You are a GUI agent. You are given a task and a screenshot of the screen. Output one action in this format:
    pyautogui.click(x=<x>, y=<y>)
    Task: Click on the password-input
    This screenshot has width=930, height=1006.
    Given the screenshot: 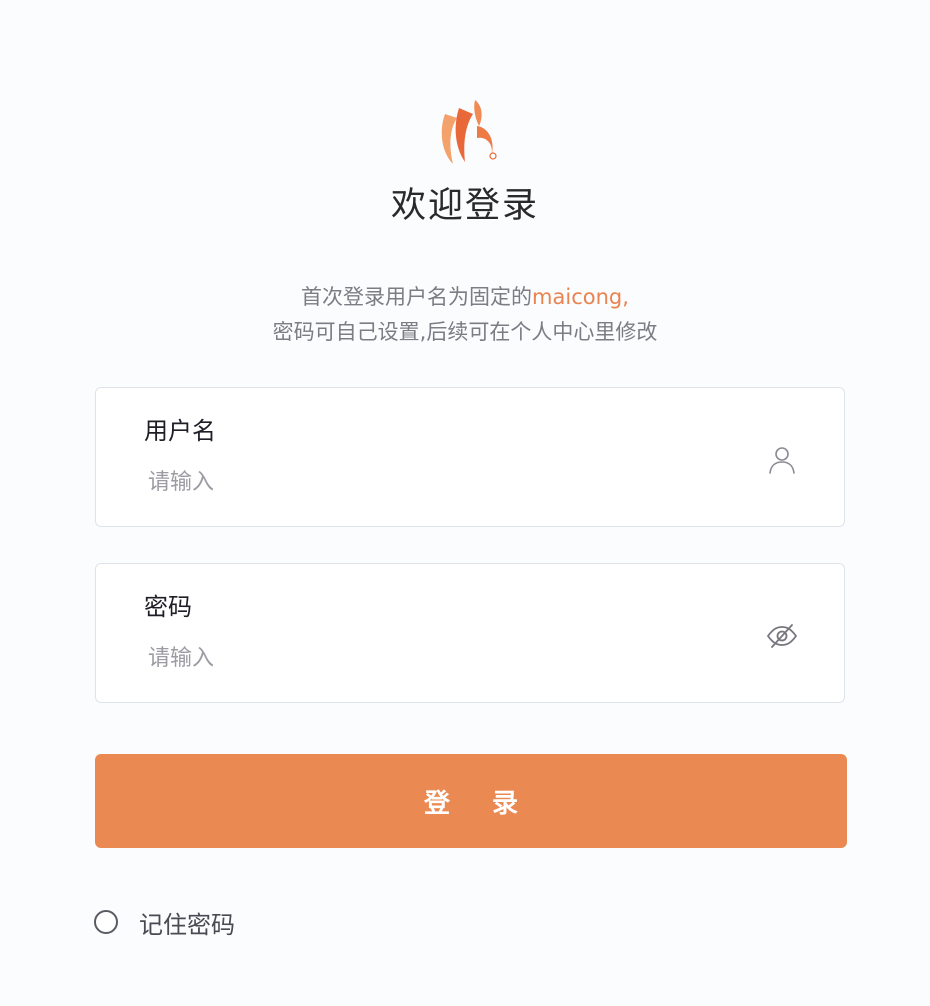 What is the action you would take?
    pyautogui.click(x=428, y=658)
    